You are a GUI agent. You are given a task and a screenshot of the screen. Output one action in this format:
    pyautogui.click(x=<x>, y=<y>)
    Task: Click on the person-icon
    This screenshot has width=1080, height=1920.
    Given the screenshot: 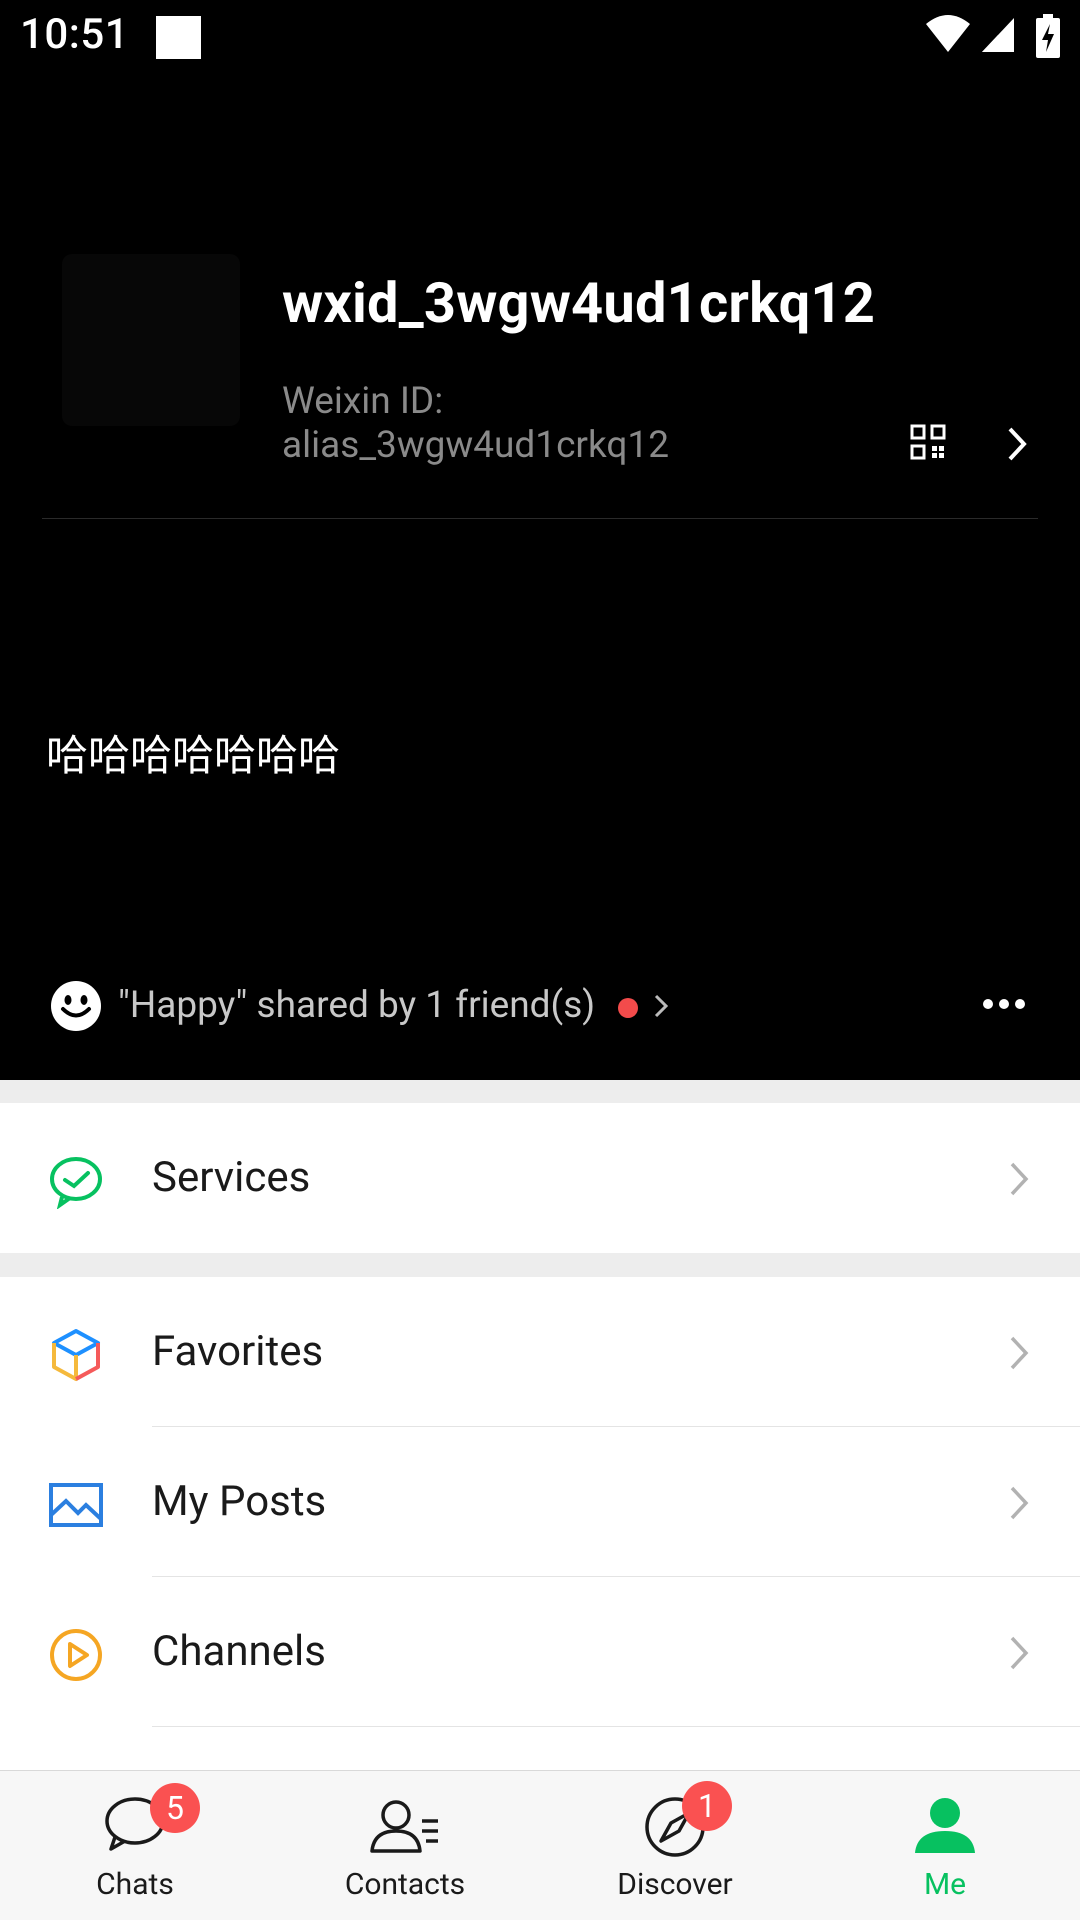 What is the action you would take?
    pyautogui.click(x=945, y=1825)
    